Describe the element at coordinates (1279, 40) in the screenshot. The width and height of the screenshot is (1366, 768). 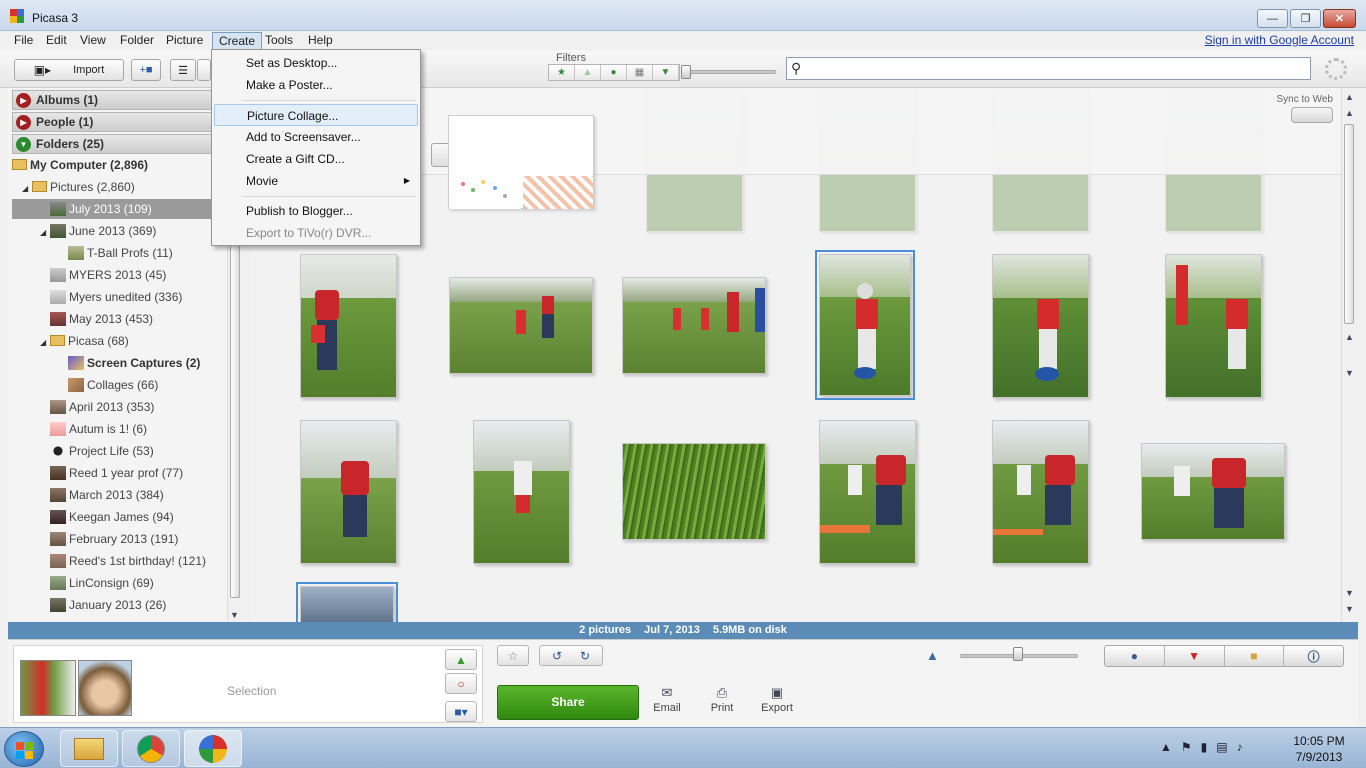
I see `sign-in-link: Sign in with Google Account` at that location.